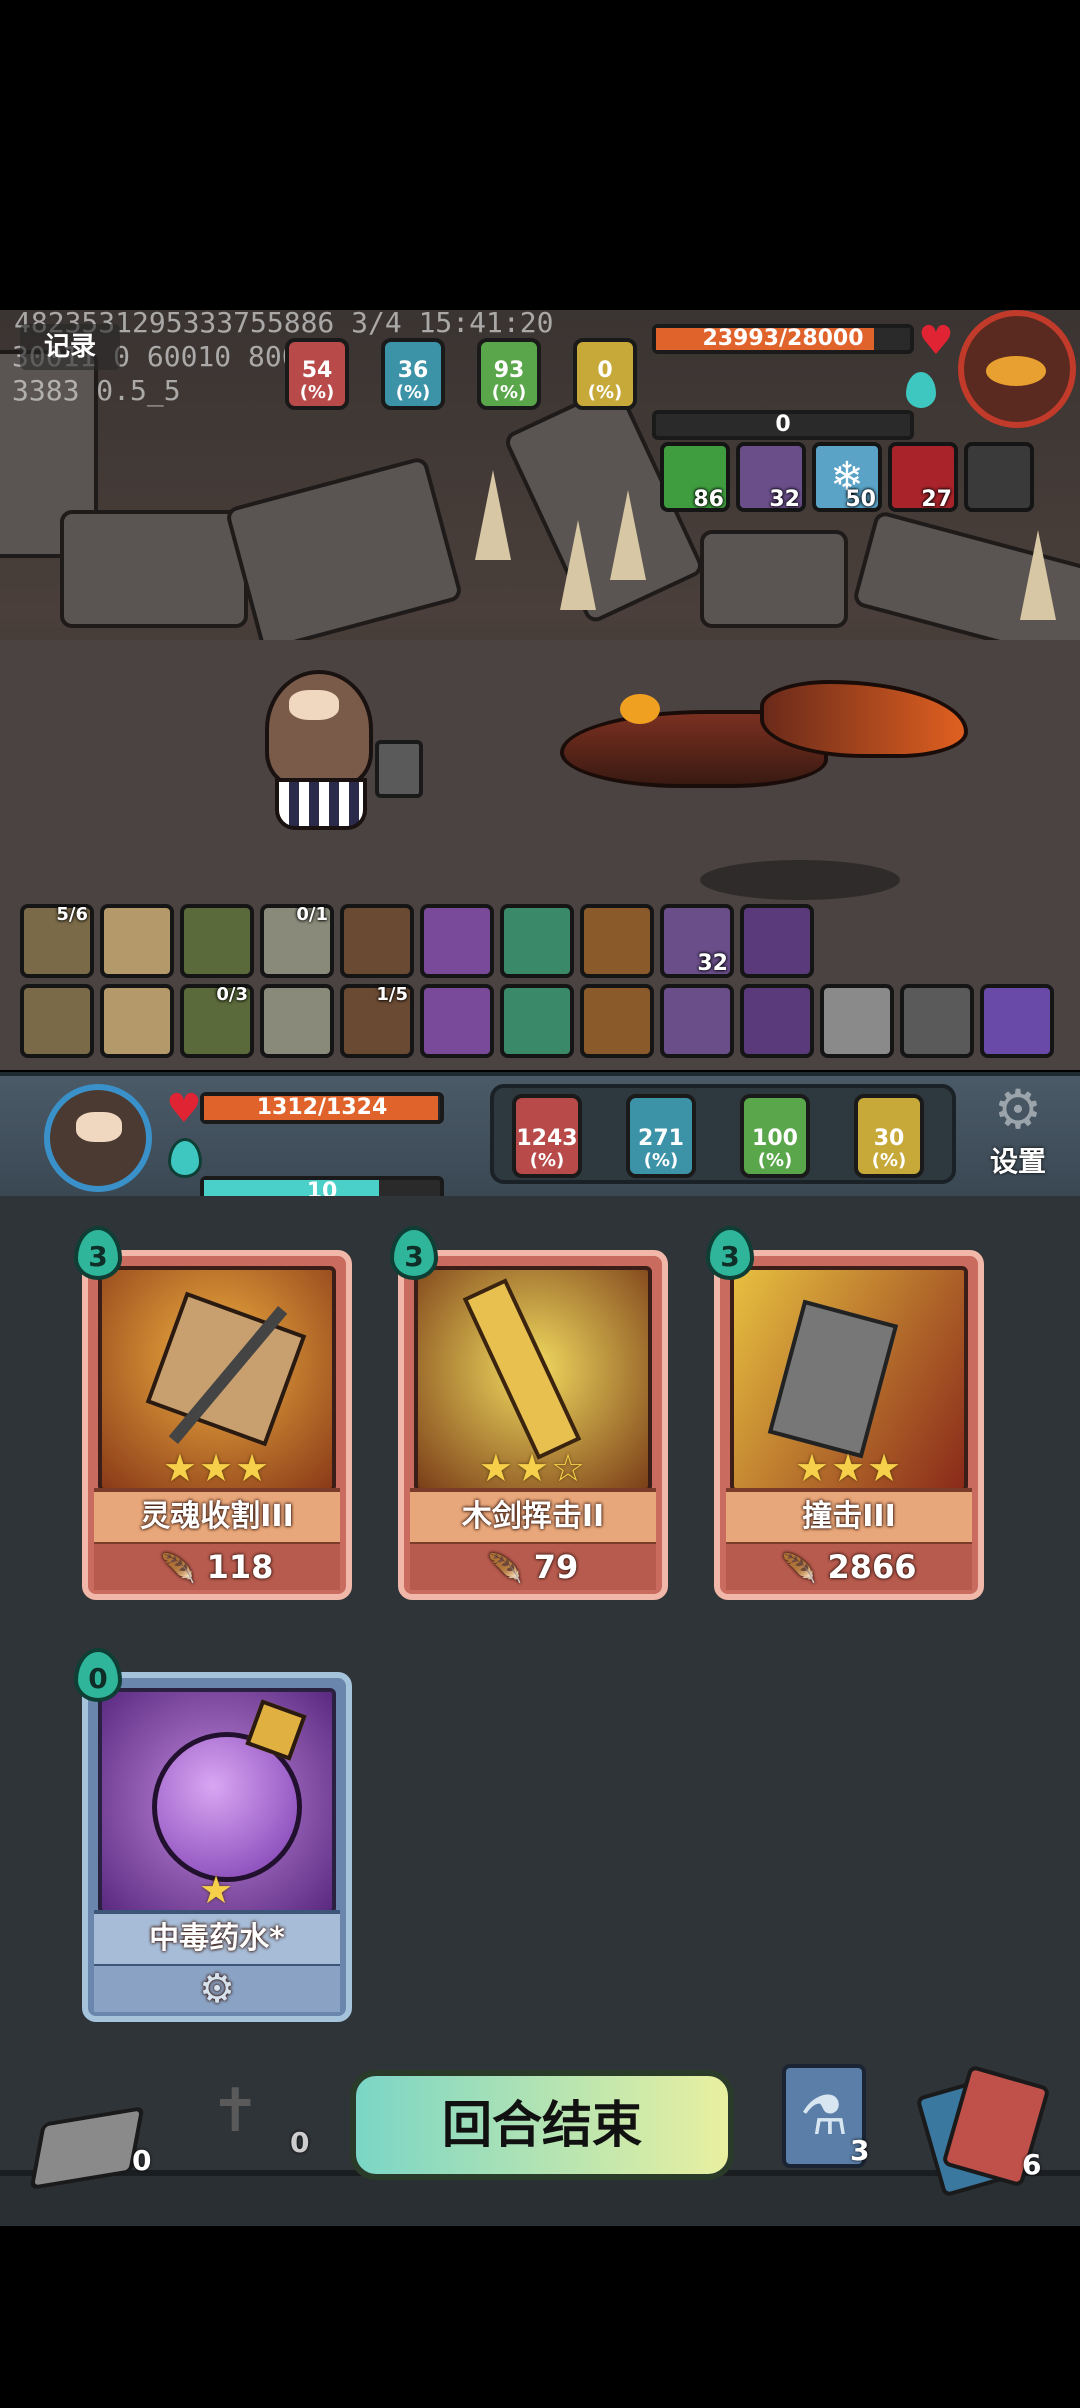 The image size is (1080, 2408). I want to click on hammer-icon, so click(399, 769).